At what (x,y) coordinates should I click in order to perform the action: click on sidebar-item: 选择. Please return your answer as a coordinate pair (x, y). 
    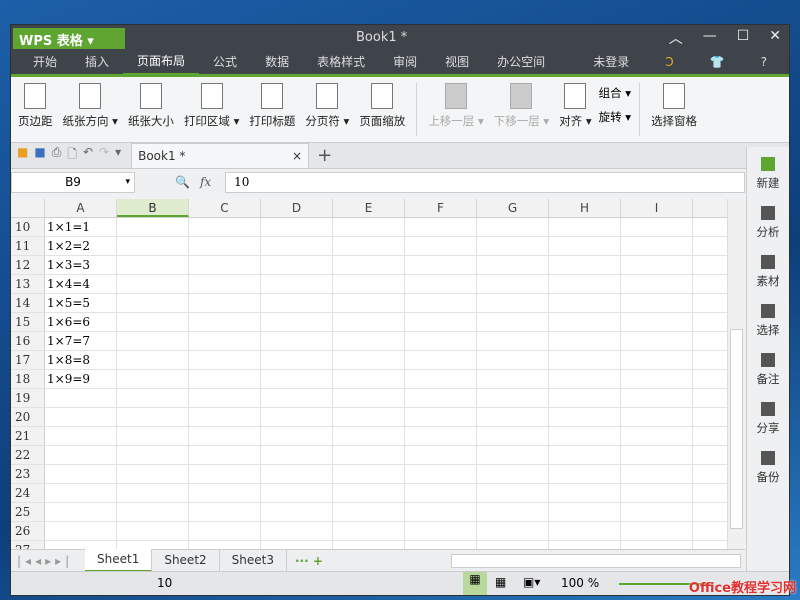
    Looking at the image, I should click on (768, 323).